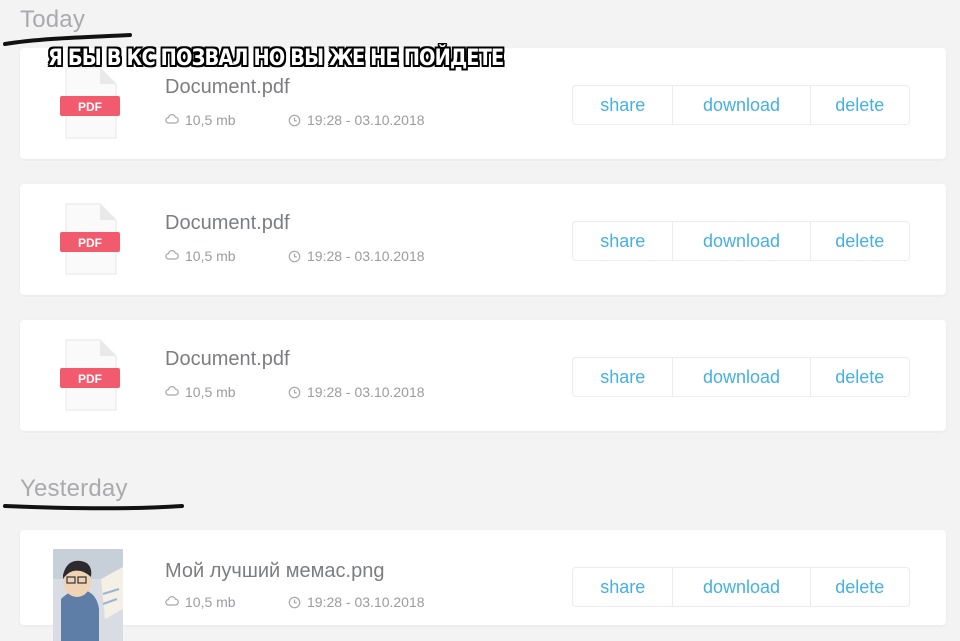 This screenshot has width=960, height=641. I want to click on file-name: Мой лучший мемас.png, so click(274, 571).